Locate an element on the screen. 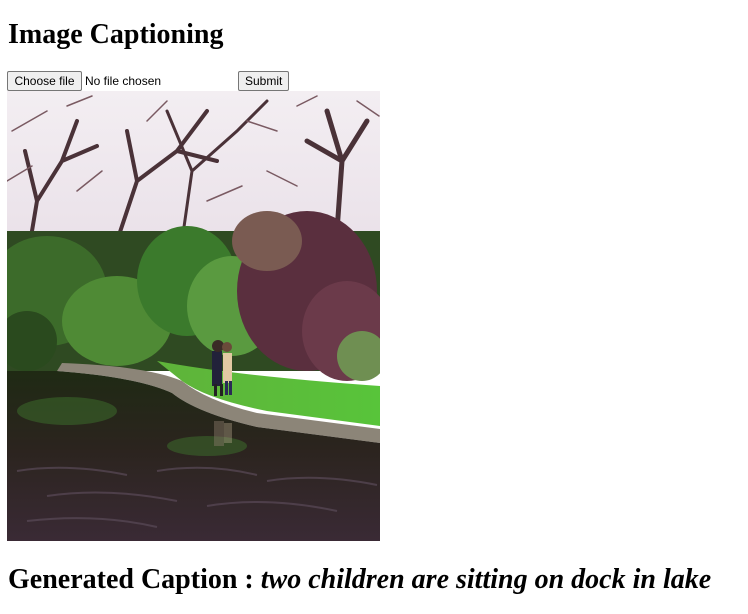 The height and width of the screenshot is (614, 748). caption-text: two children are sitting on dock in lake is located at coordinates (486, 579).